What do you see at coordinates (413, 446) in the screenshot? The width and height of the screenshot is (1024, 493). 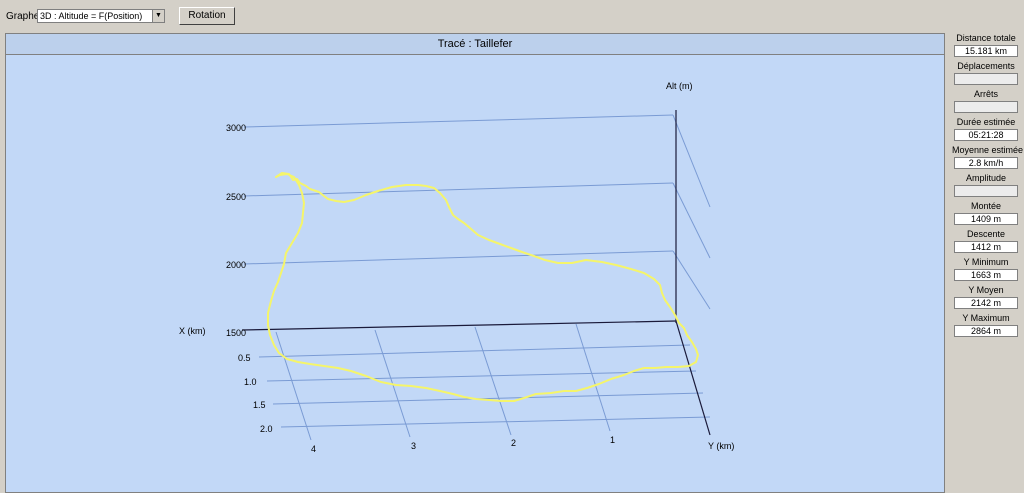 I see `y-tick-label: 3` at bounding box center [413, 446].